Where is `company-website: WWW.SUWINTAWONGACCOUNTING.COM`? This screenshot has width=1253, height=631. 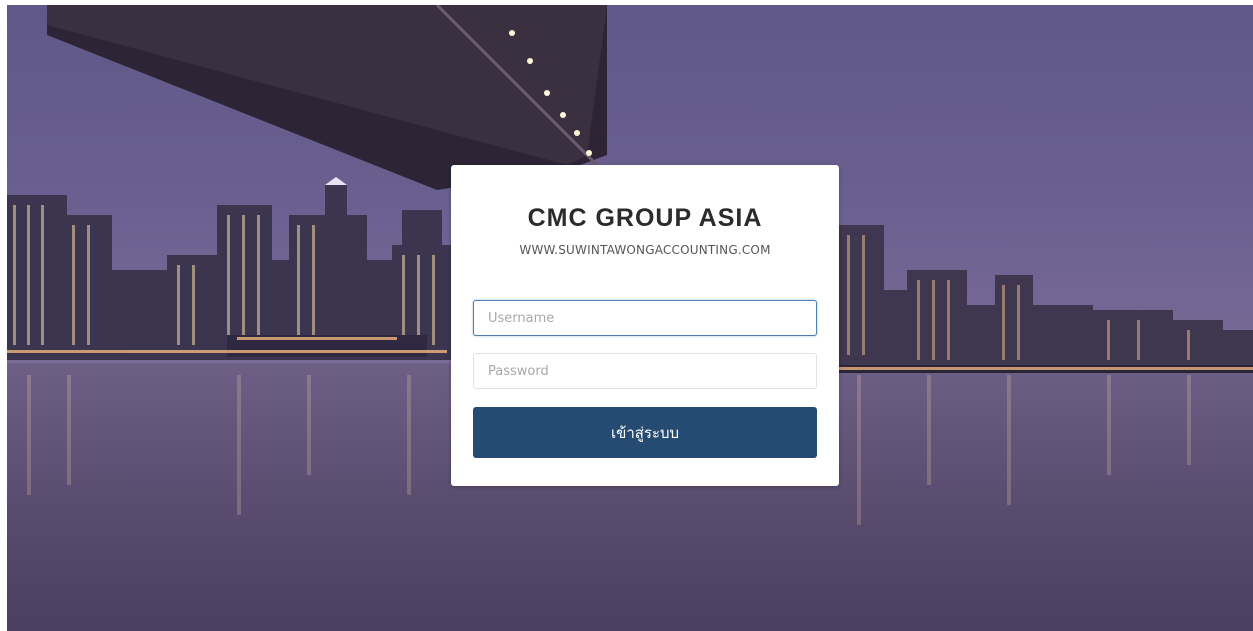 company-website: WWW.SUWINTAWONGACCOUNTING.COM is located at coordinates (645, 250).